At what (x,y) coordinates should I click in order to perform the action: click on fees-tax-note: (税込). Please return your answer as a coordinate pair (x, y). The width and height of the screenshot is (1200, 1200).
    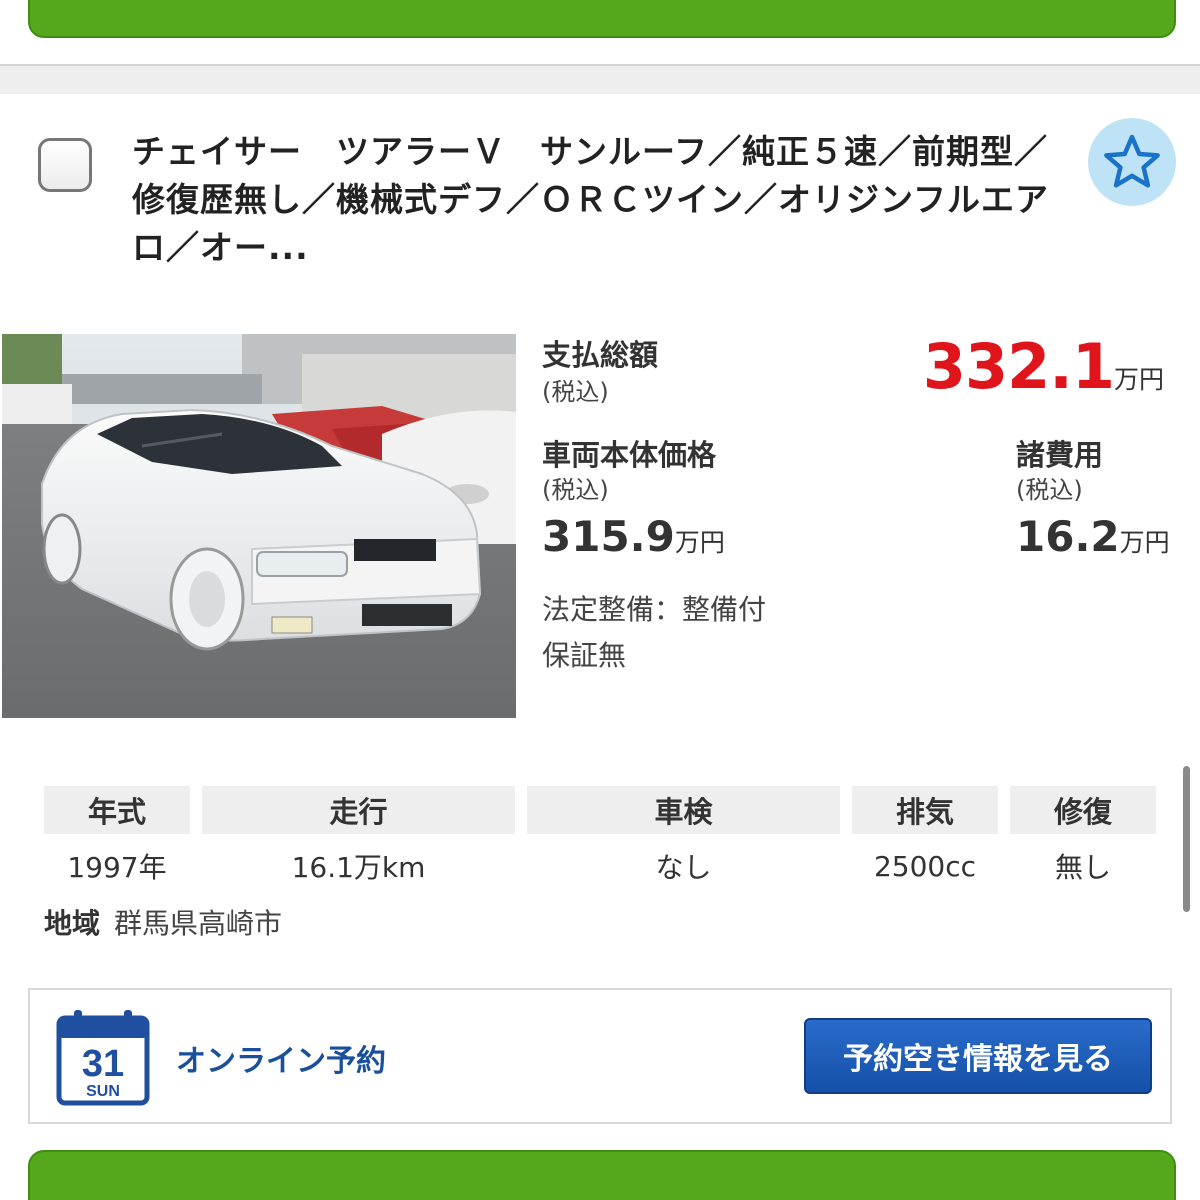
    Looking at the image, I should click on (1049, 490).